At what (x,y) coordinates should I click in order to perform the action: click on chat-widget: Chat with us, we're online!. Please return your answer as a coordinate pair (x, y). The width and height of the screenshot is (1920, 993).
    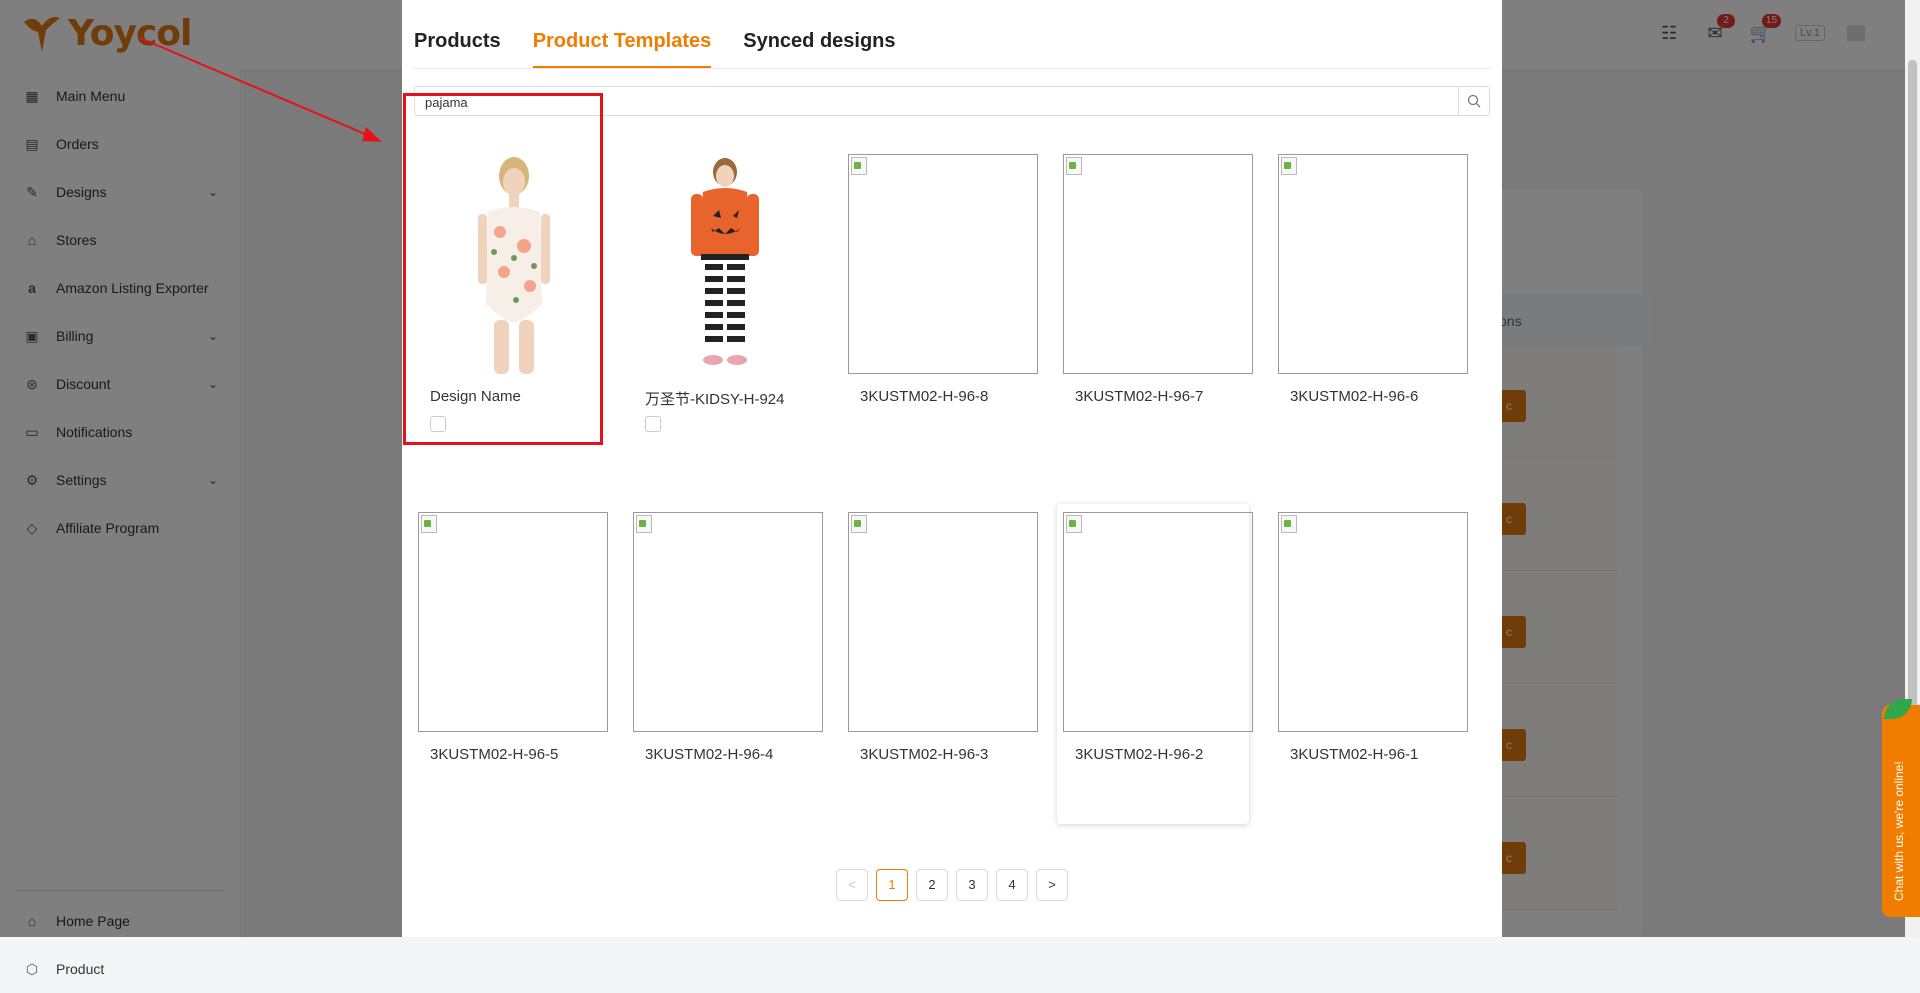
    Looking at the image, I should click on (1901, 808).